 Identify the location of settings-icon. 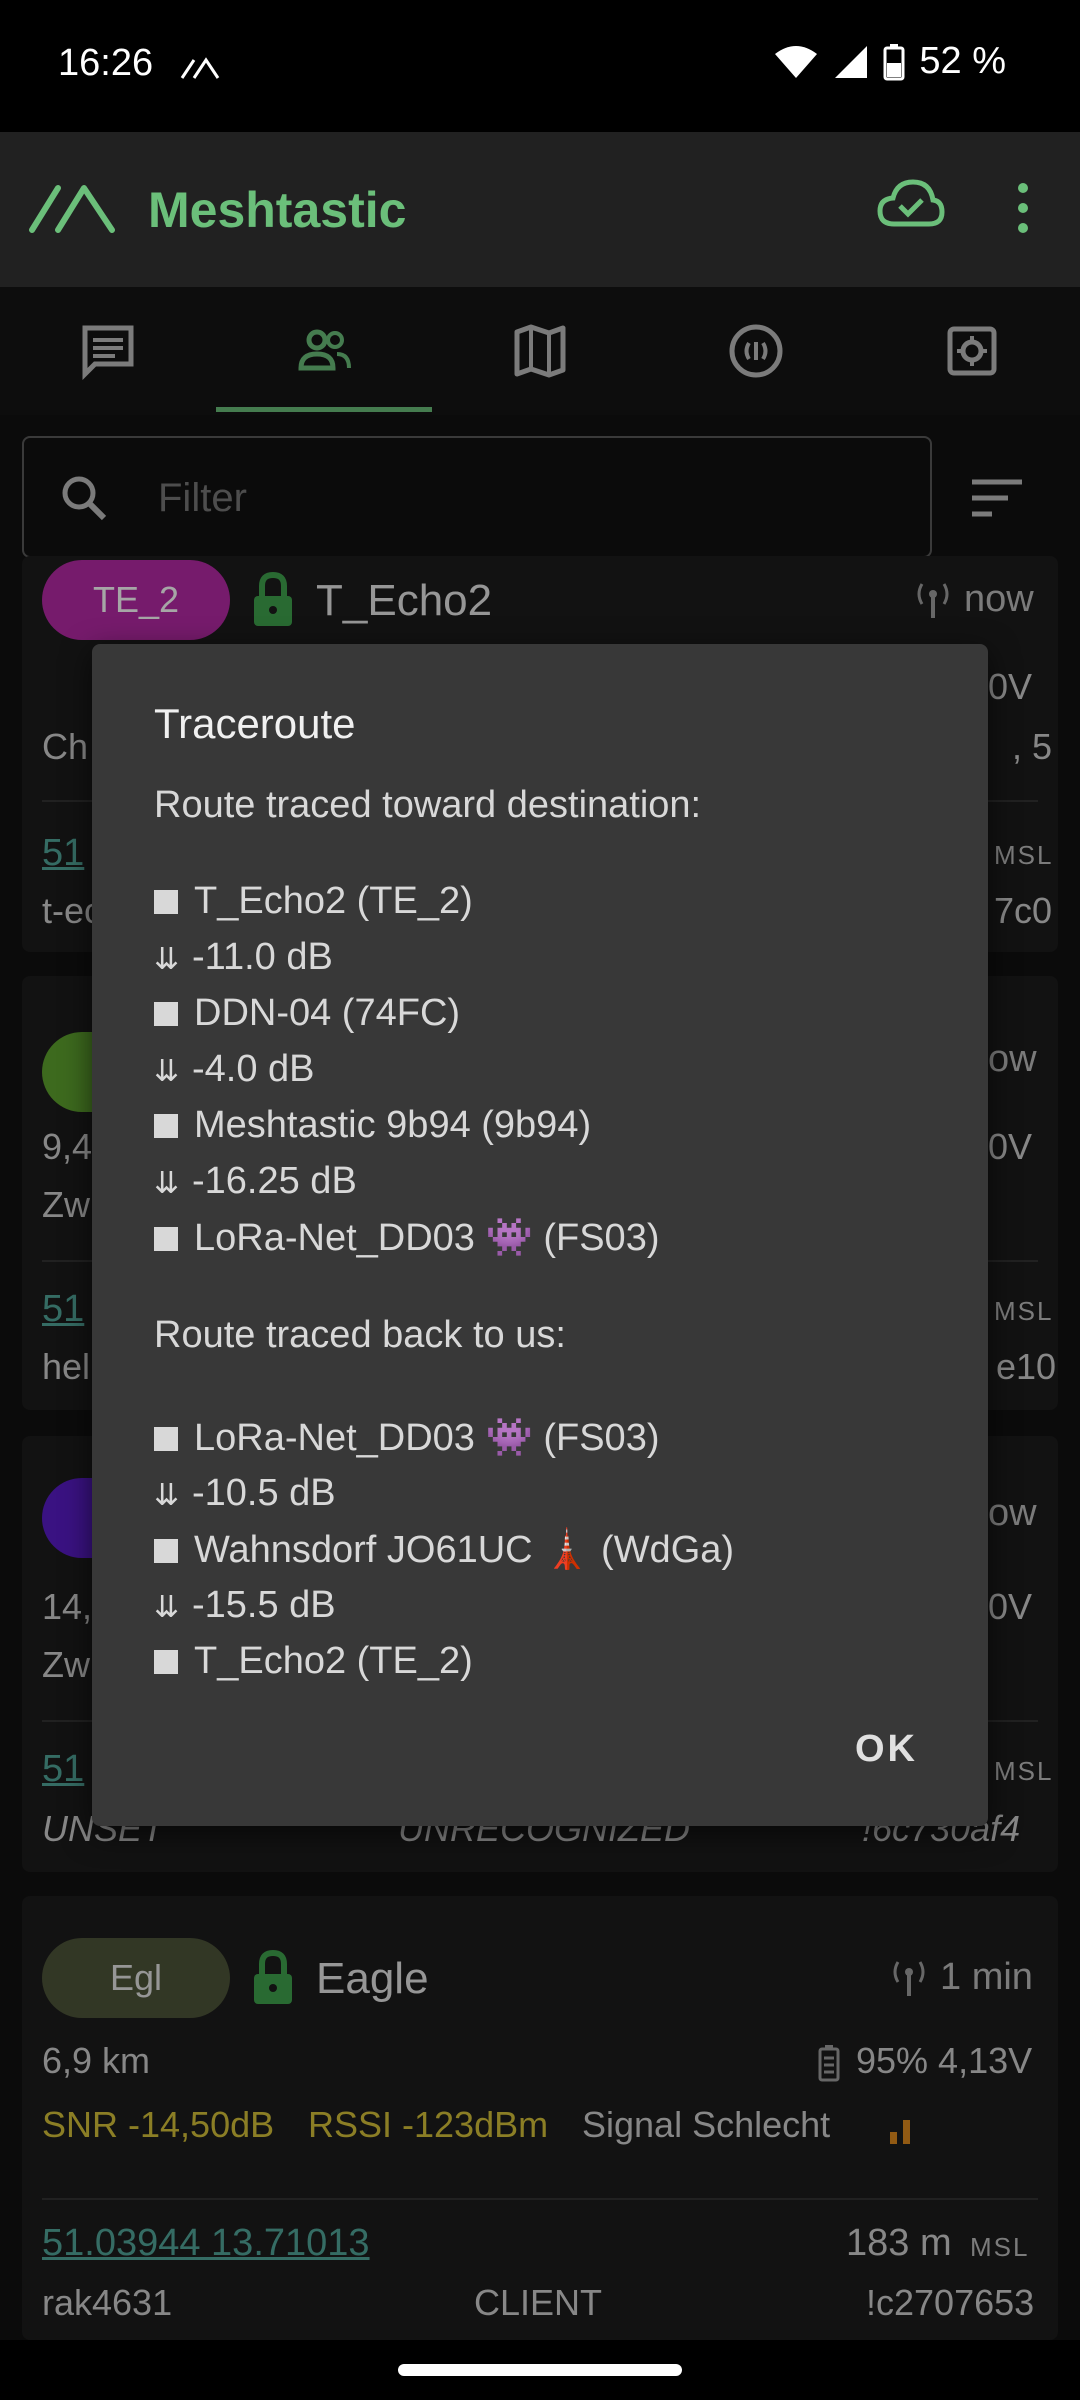
(972, 351).